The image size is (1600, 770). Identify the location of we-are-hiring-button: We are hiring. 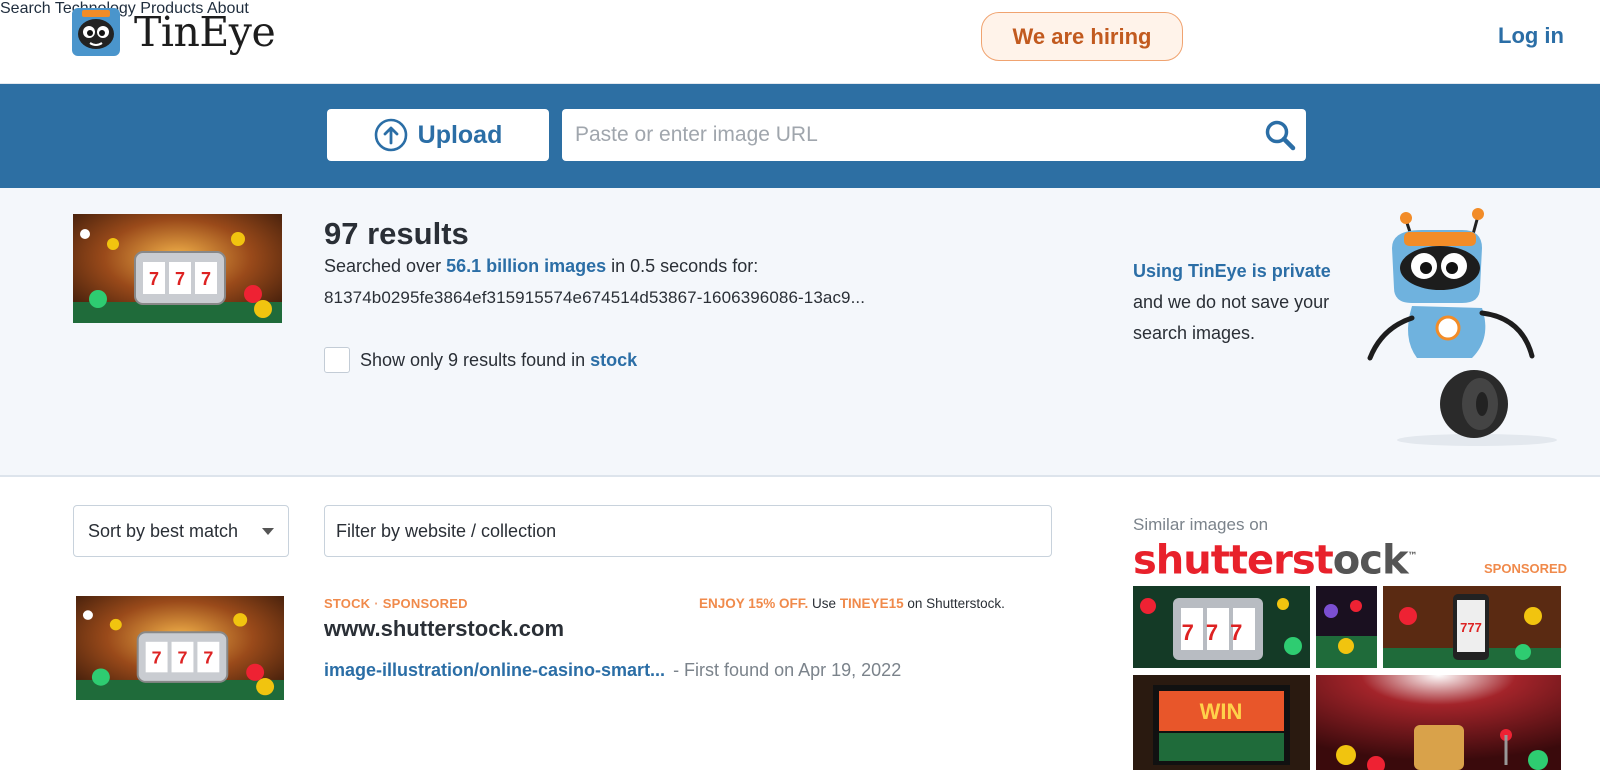
(1082, 36).